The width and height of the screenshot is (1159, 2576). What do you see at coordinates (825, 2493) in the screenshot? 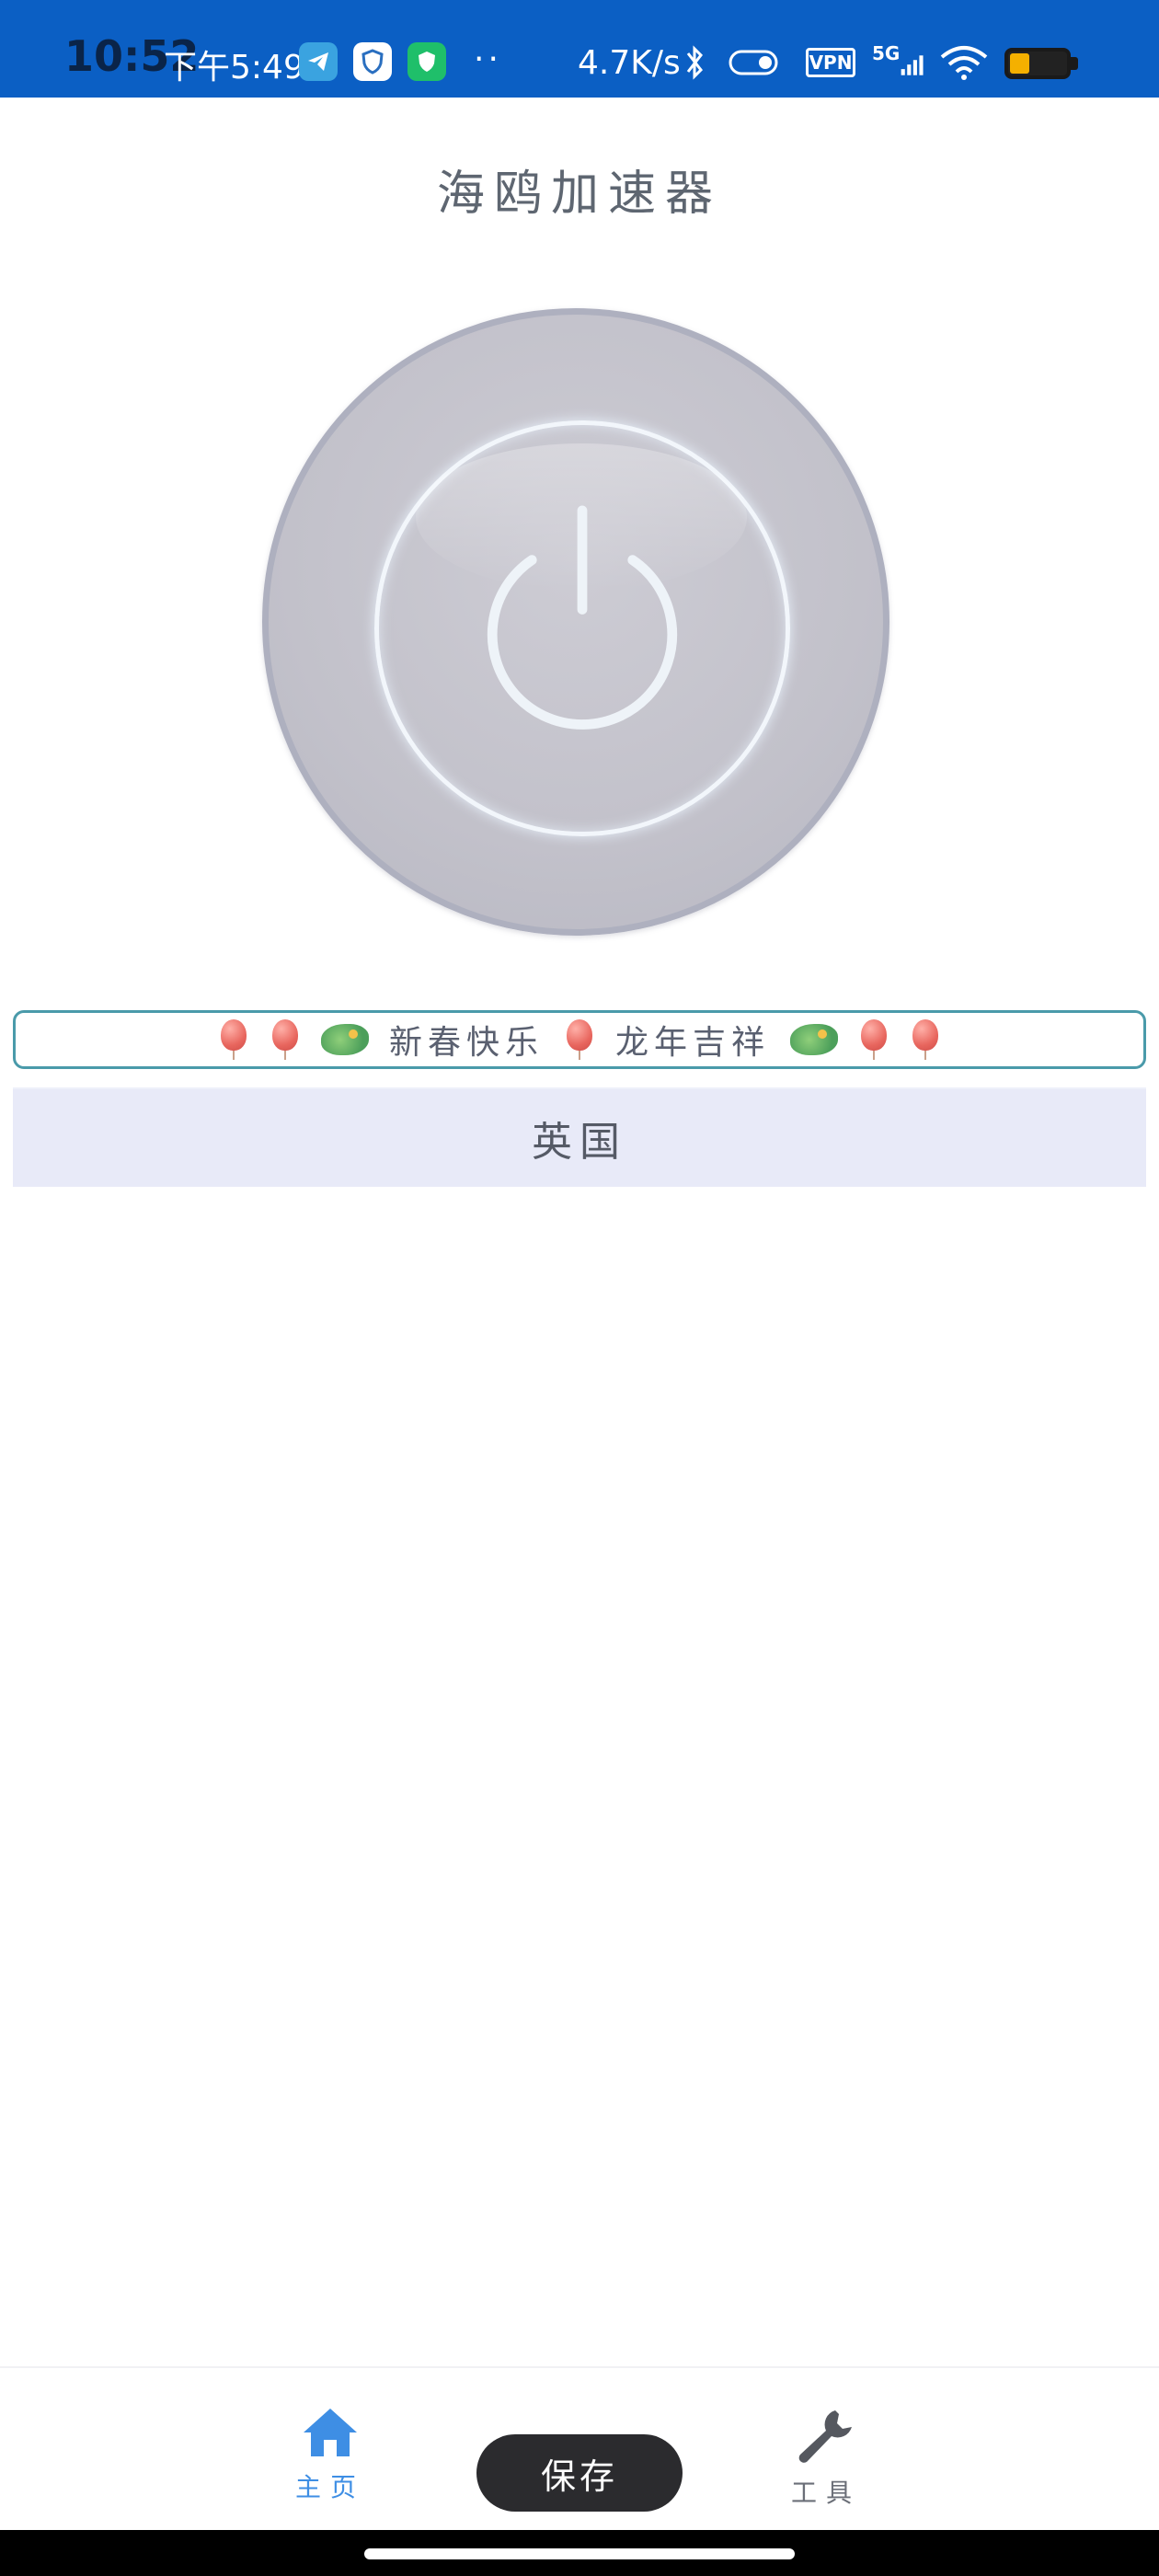
I see `nav-tools-label: 工具` at bounding box center [825, 2493].